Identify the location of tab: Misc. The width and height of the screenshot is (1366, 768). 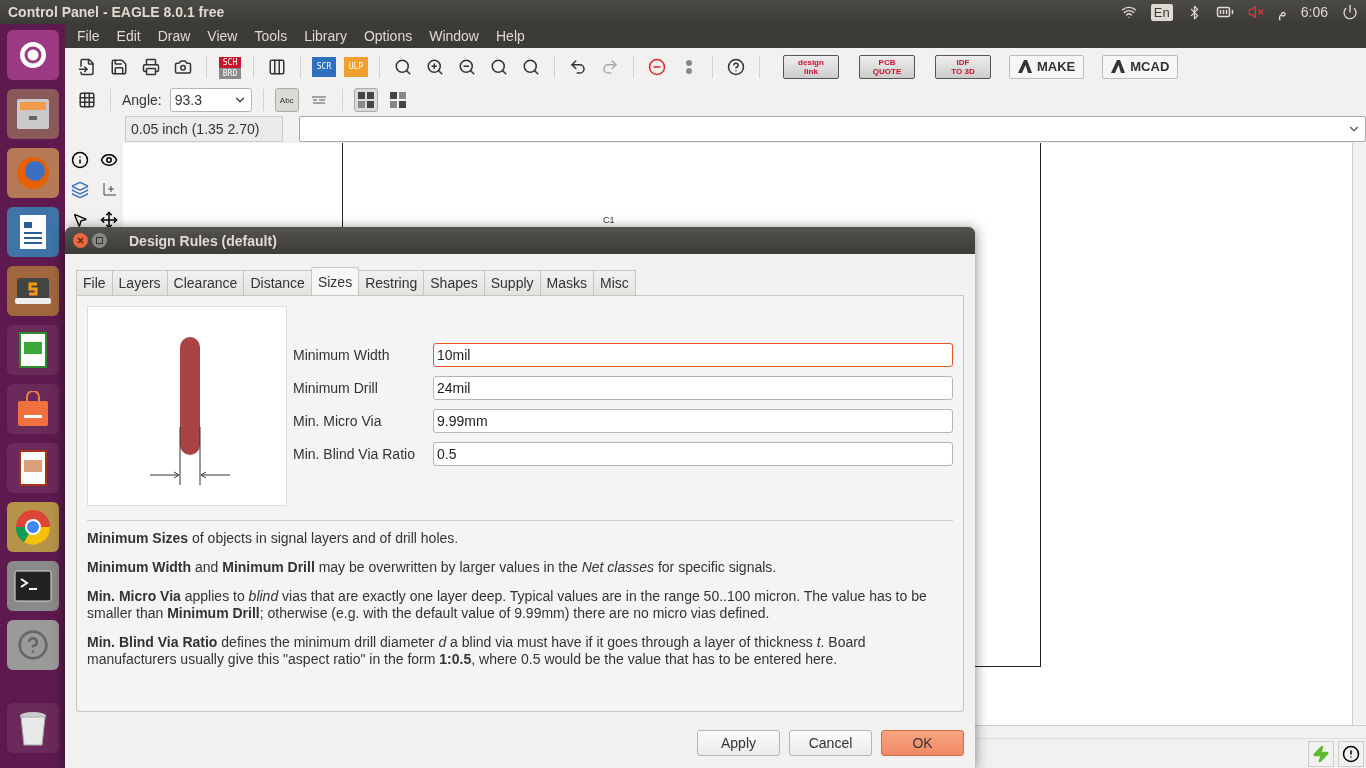
(614, 282).